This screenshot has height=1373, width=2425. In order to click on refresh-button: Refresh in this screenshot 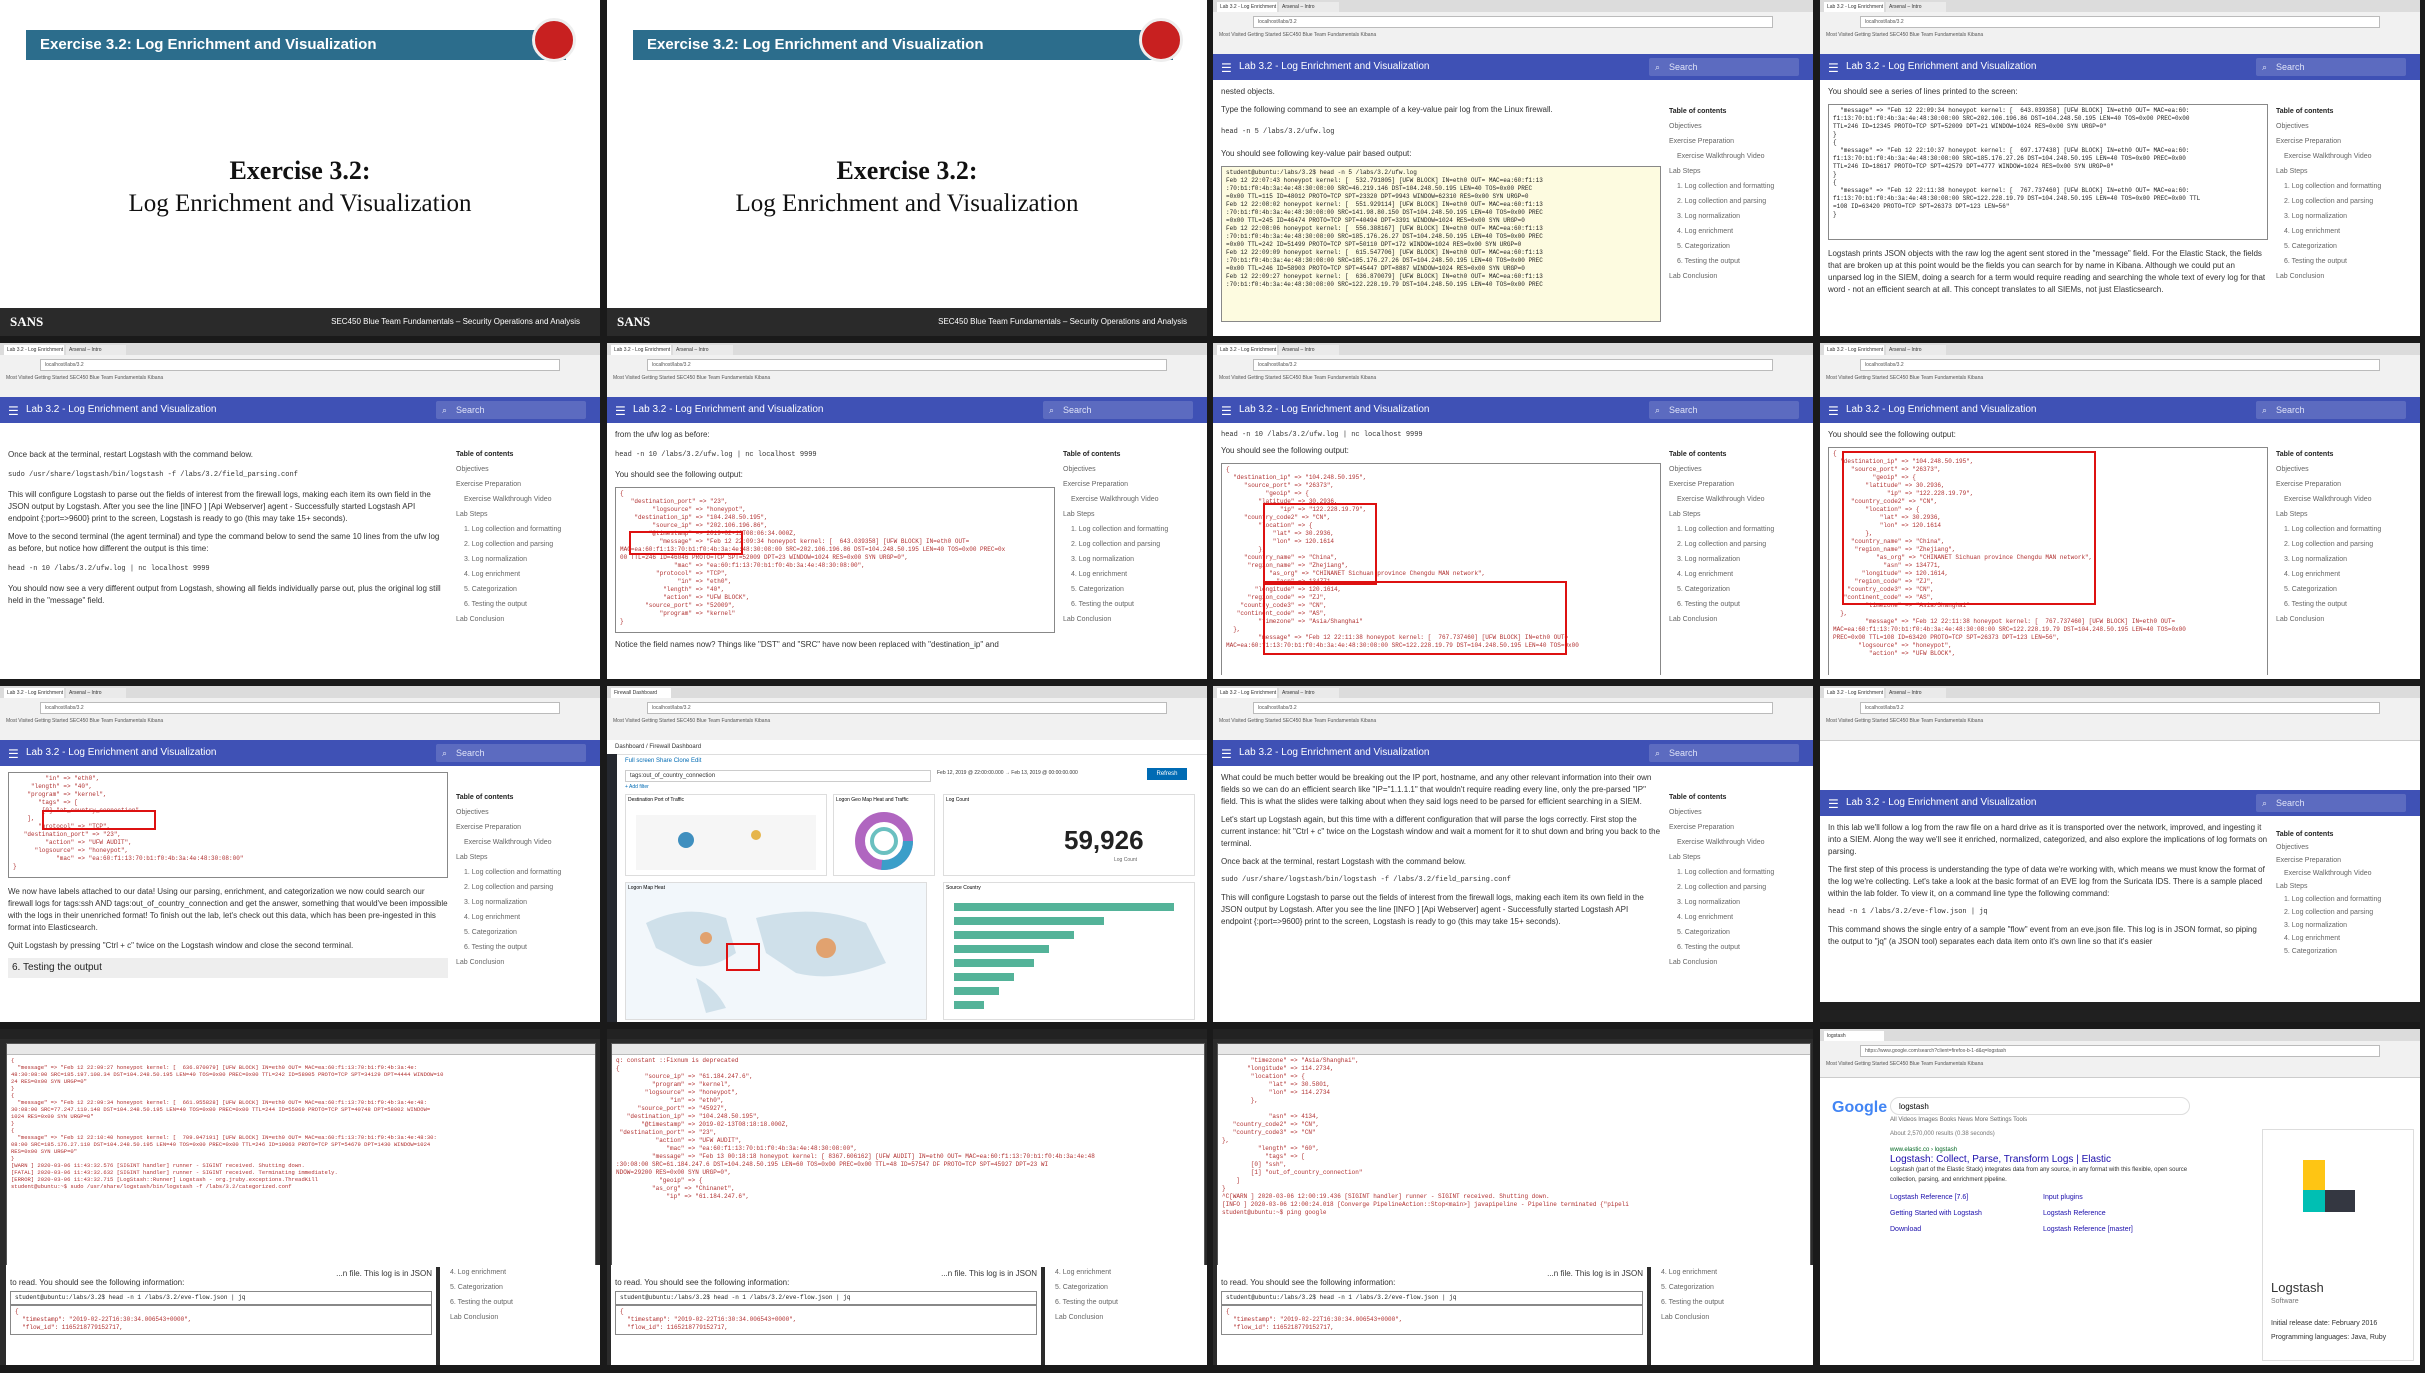, I will do `click(1167, 774)`.